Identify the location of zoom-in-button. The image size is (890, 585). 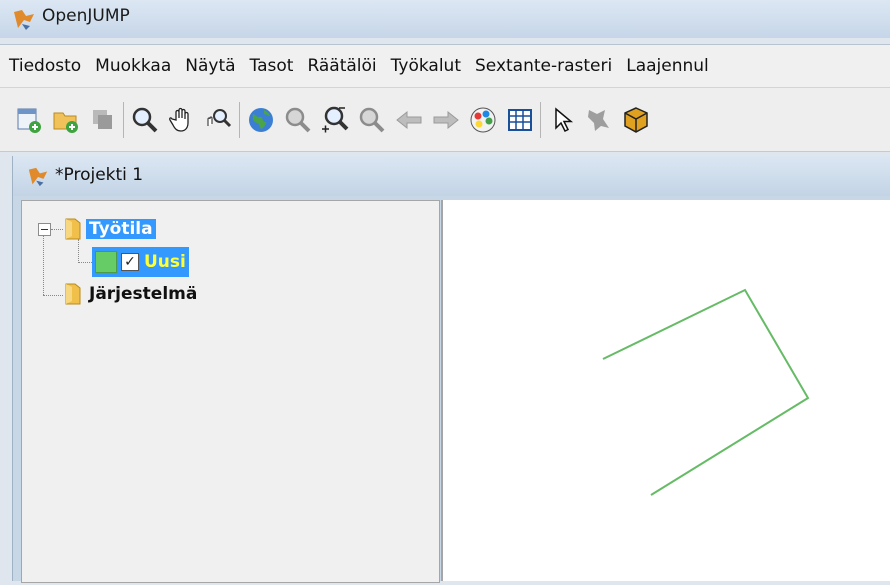
(334, 120).